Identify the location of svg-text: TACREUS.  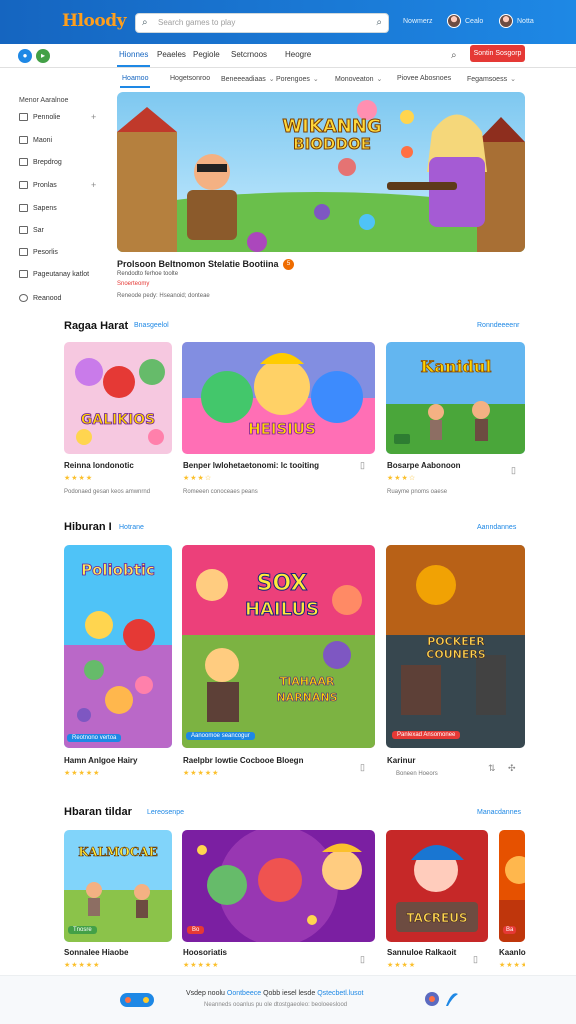
(436, 918).